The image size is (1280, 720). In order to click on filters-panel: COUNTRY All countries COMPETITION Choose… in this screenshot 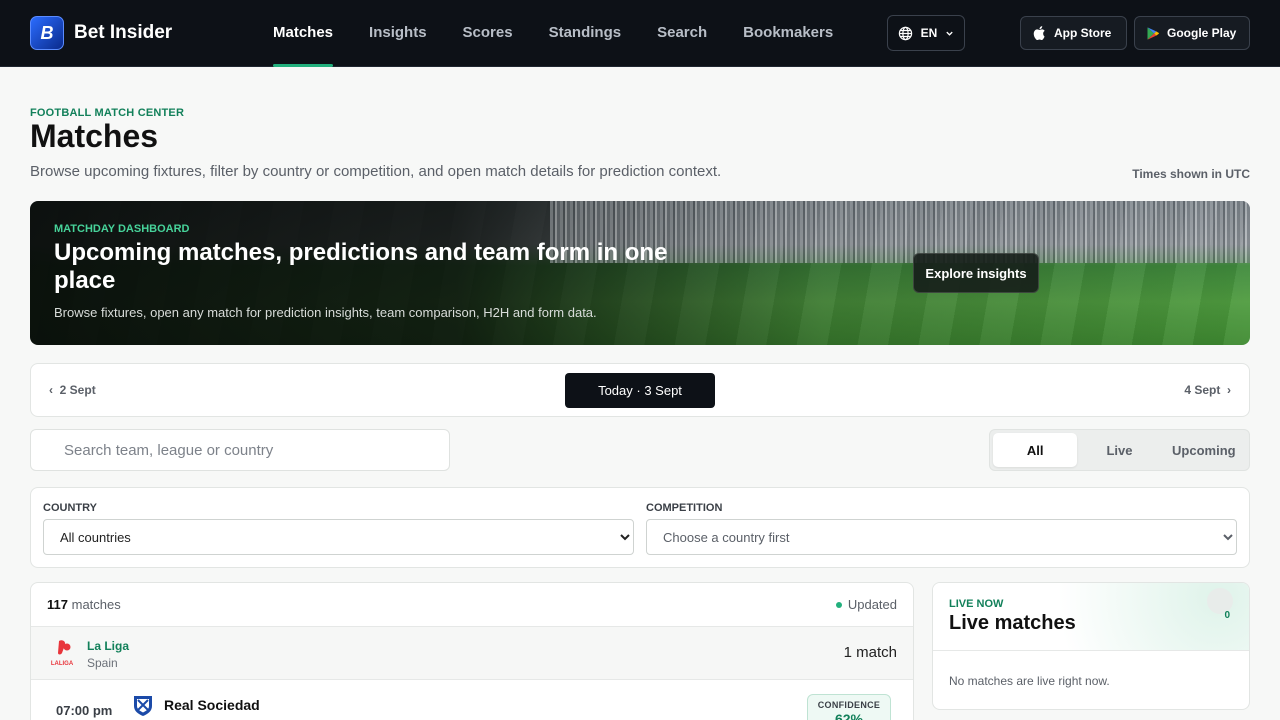, I will do `click(640, 527)`.